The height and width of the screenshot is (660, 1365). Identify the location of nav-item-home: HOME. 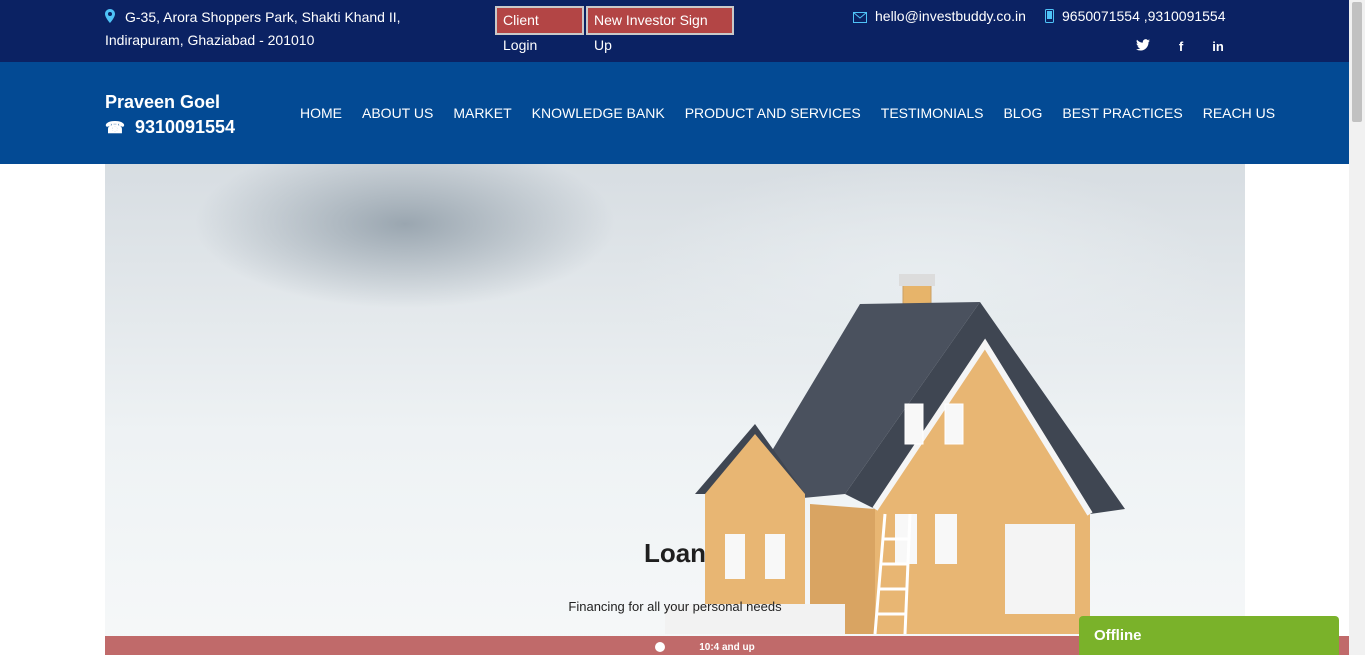
(321, 113).